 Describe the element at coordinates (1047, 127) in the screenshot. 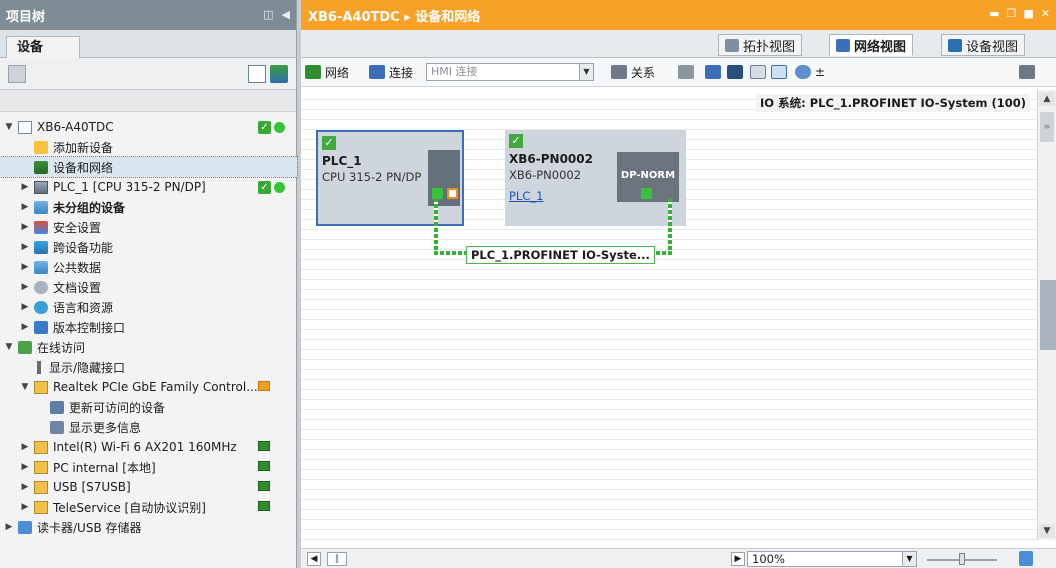

I see `scroll-thumb: ≡` at that location.